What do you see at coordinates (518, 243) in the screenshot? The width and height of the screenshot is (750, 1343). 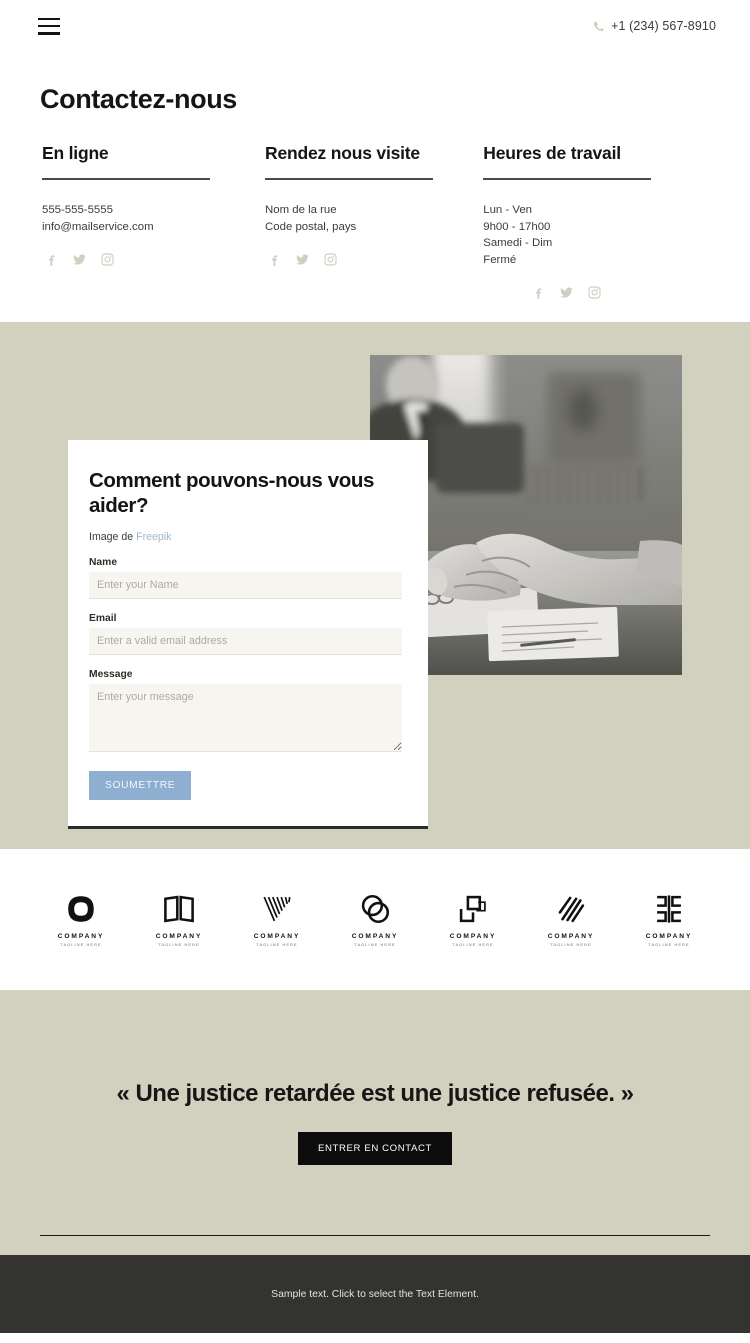 I see `hours-line-weekend: Samedi - Dim` at bounding box center [518, 243].